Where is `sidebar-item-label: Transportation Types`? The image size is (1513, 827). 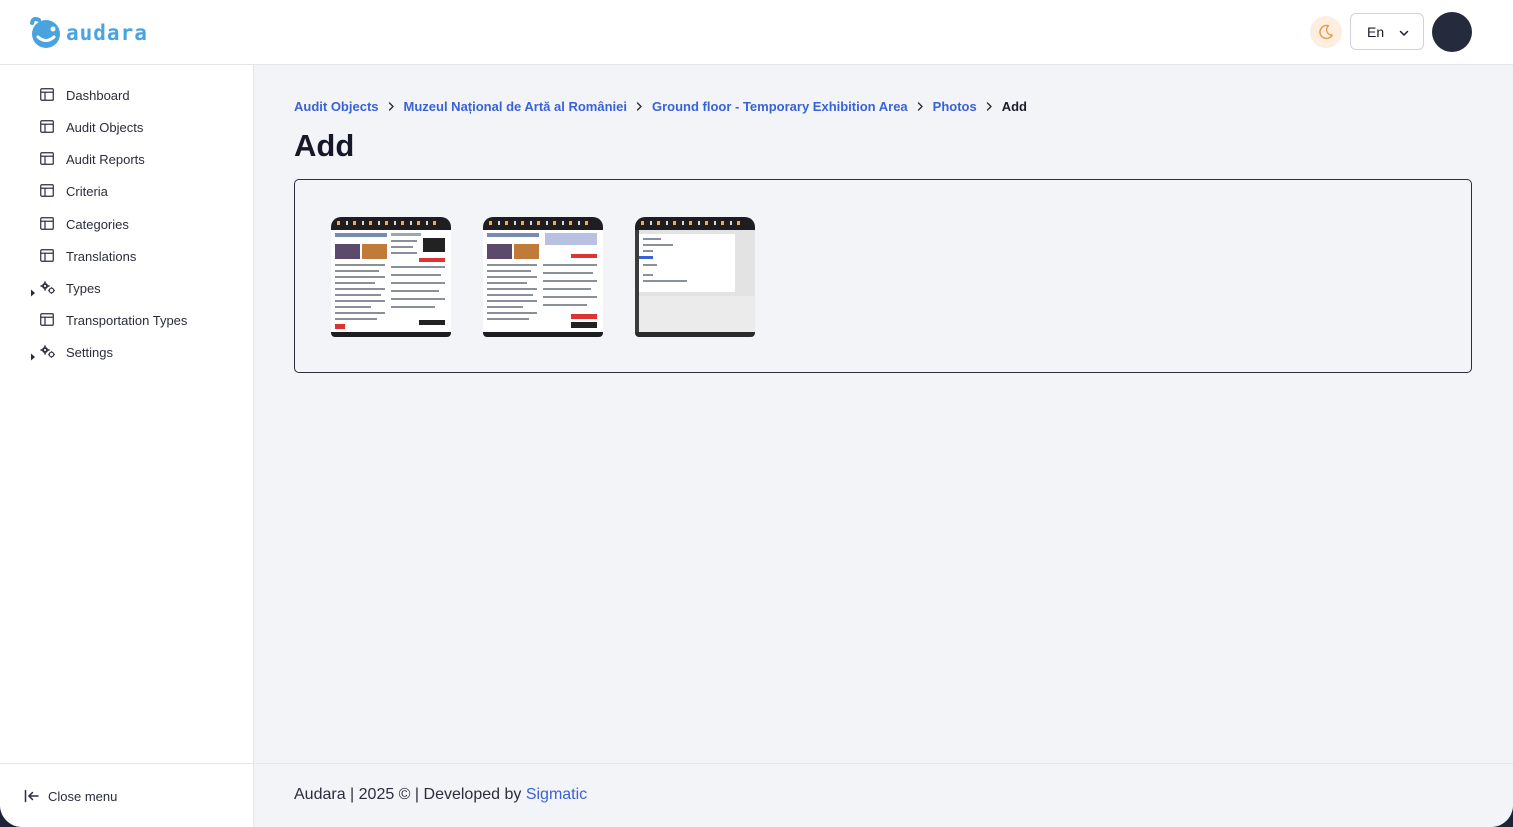 sidebar-item-label: Transportation Types is located at coordinates (127, 320).